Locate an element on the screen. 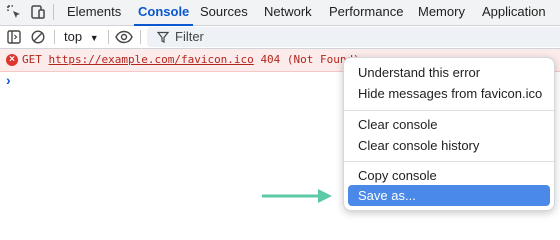 The height and width of the screenshot is (240, 560). context-label: top is located at coordinates (73, 36).